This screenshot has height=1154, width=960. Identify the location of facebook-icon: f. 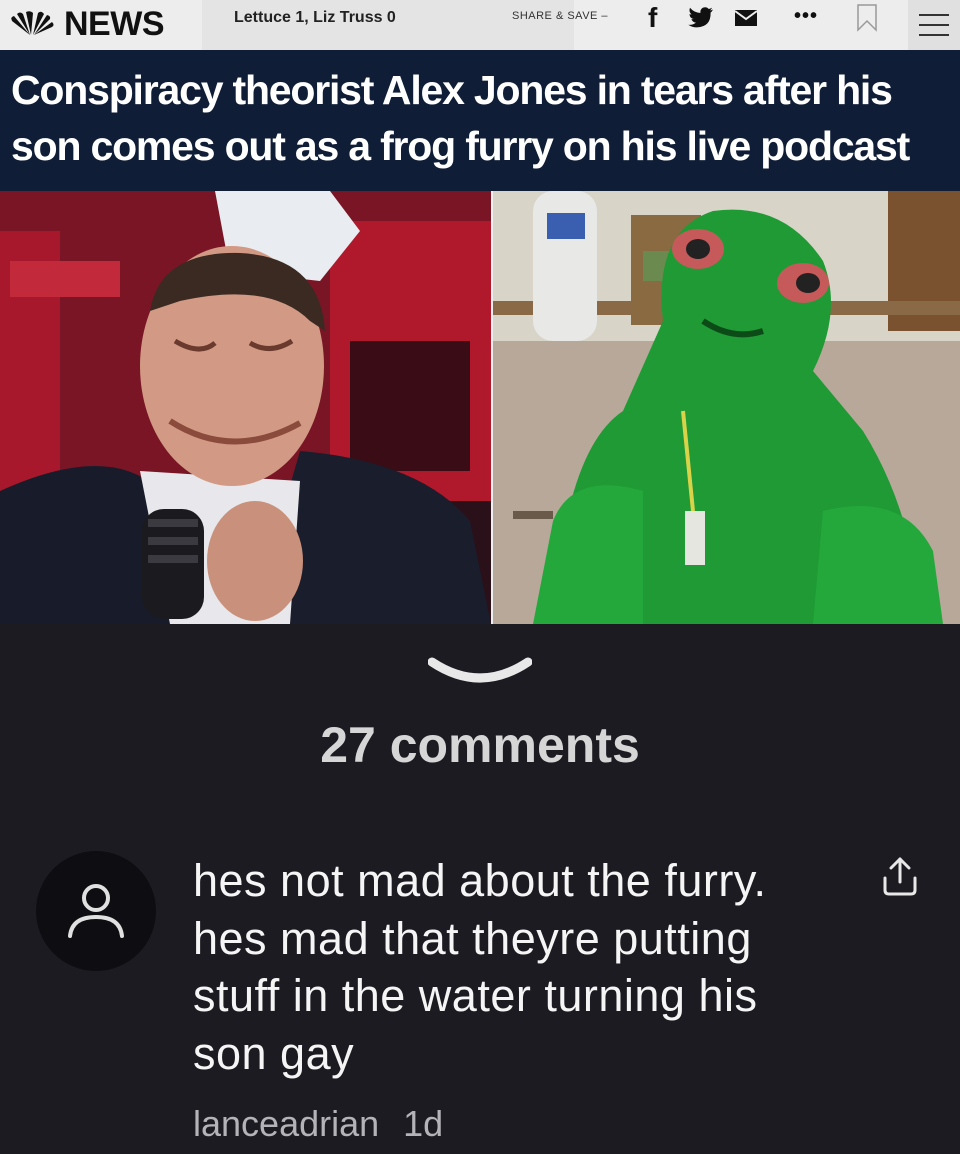
(652, 17).